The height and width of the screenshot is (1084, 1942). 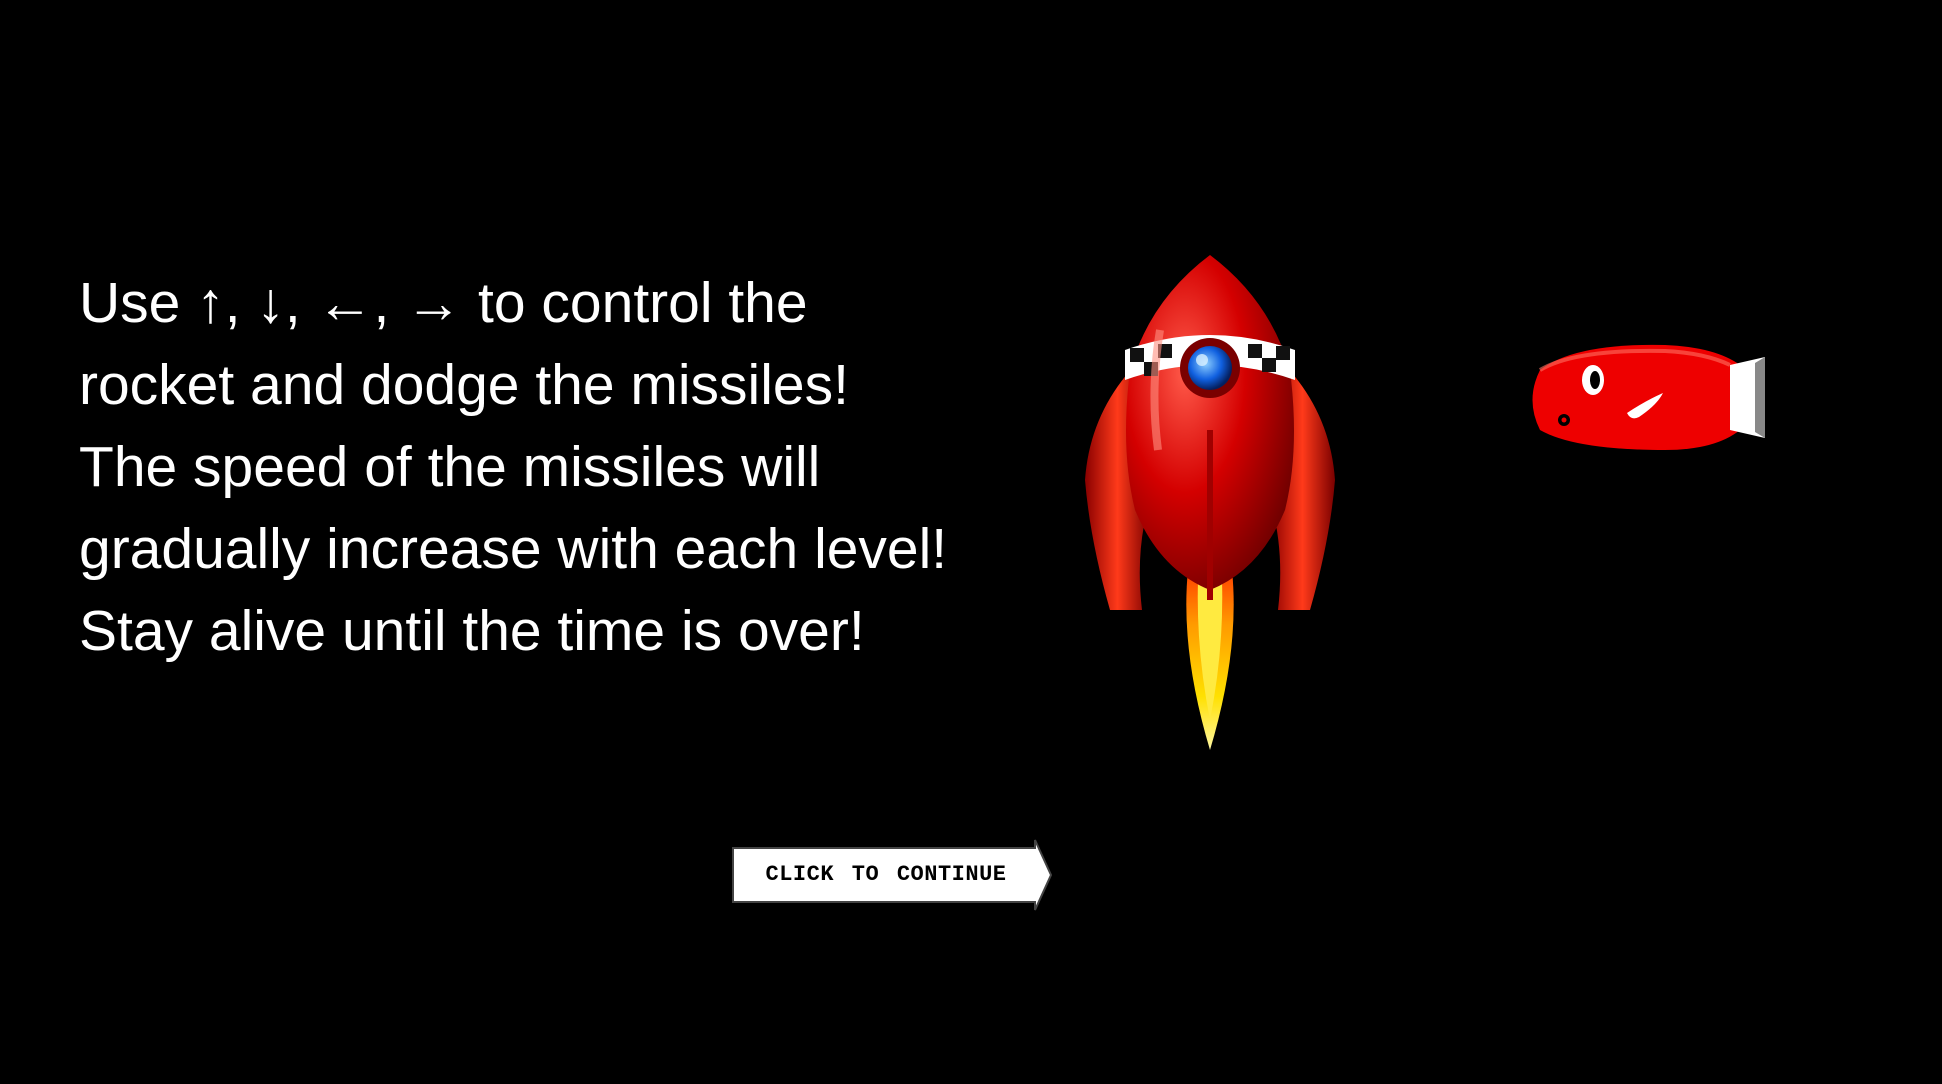 What do you see at coordinates (886, 874) in the screenshot?
I see `continue-button-label: CLICK TO CONTINUE` at bounding box center [886, 874].